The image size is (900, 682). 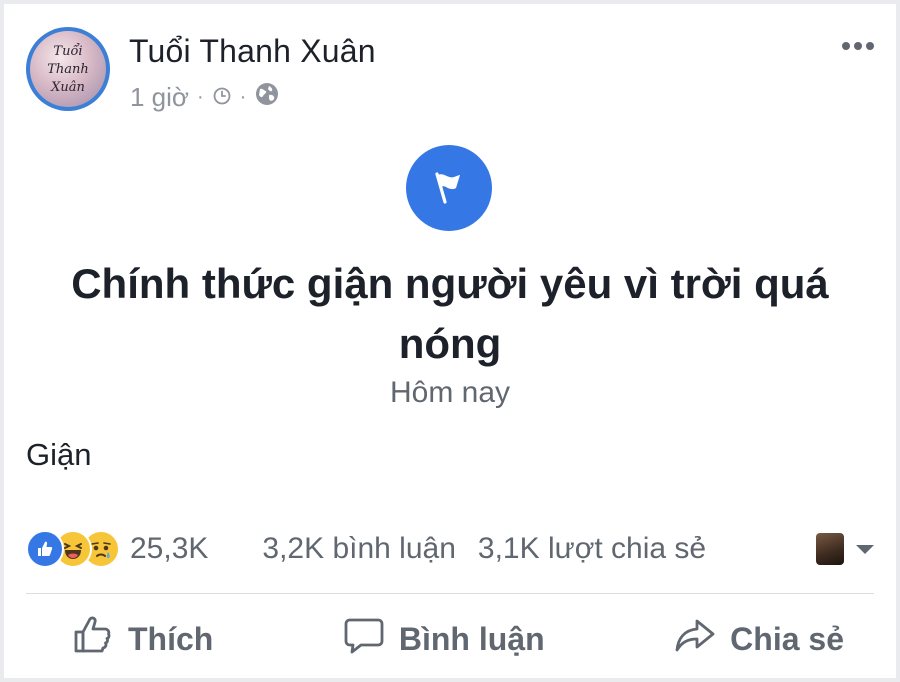 What do you see at coordinates (252, 51) in the screenshot?
I see `page-name: Tuổi Thanh Xuân` at bounding box center [252, 51].